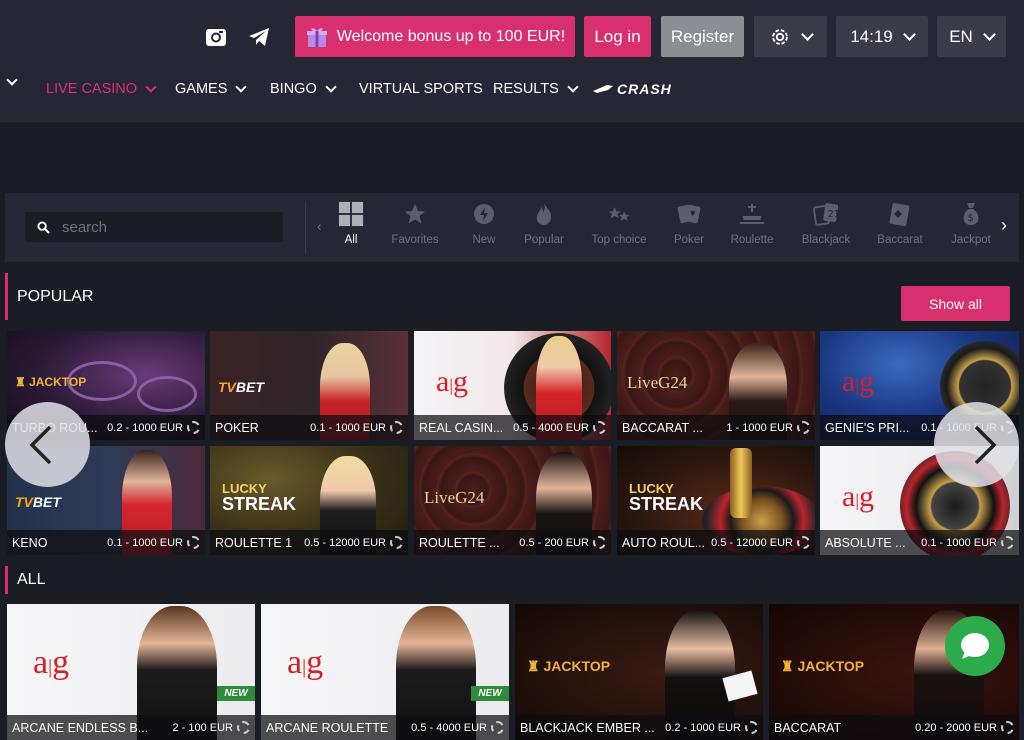 The width and height of the screenshot is (1024, 740). Describe the element at coordinates (808, 727) in the screenshot. I see `game-name: BACCARAT` at that location.